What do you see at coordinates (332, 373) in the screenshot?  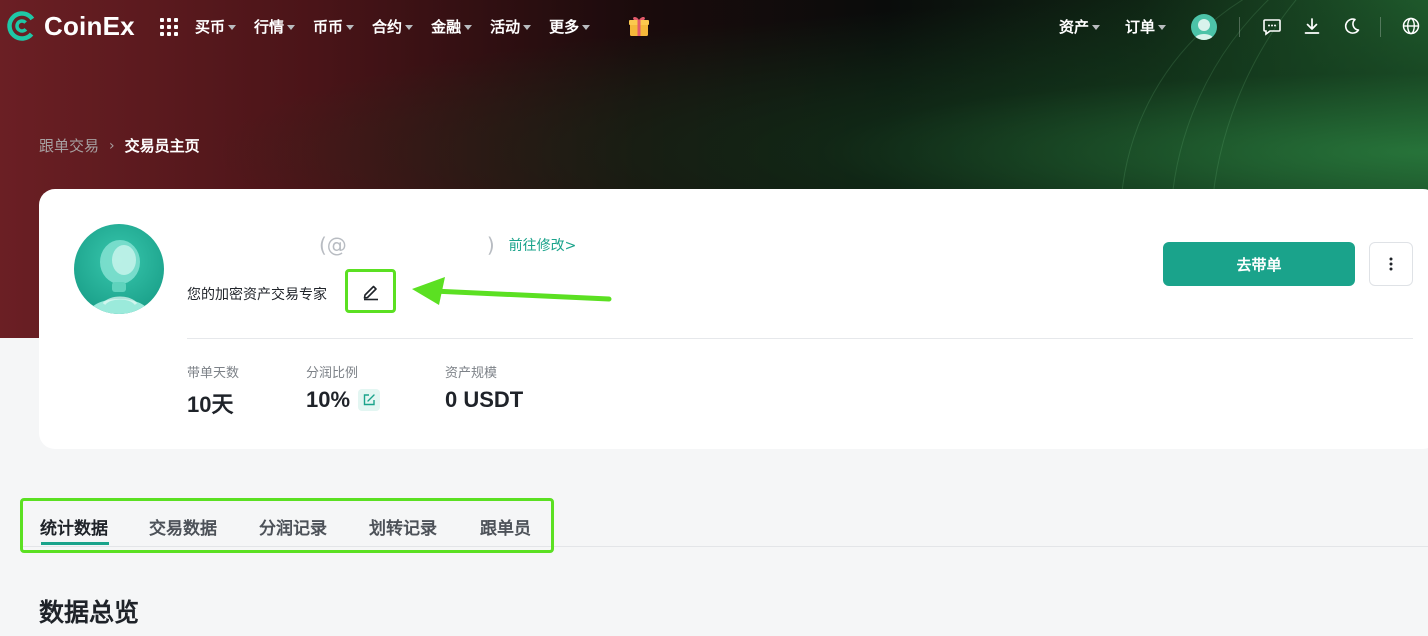 I see `stat-label: 分润比例` at bounding box center [332, 373].